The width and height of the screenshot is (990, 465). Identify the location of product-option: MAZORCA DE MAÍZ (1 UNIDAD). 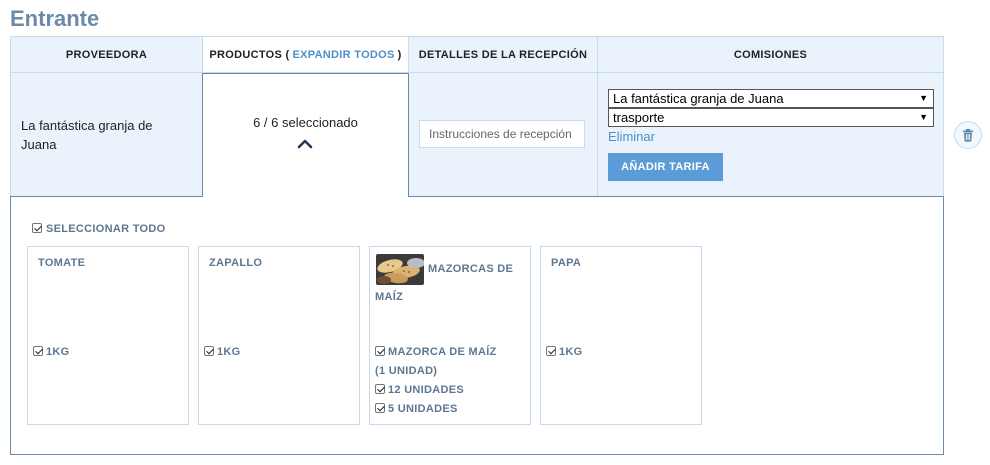
(436, 362).